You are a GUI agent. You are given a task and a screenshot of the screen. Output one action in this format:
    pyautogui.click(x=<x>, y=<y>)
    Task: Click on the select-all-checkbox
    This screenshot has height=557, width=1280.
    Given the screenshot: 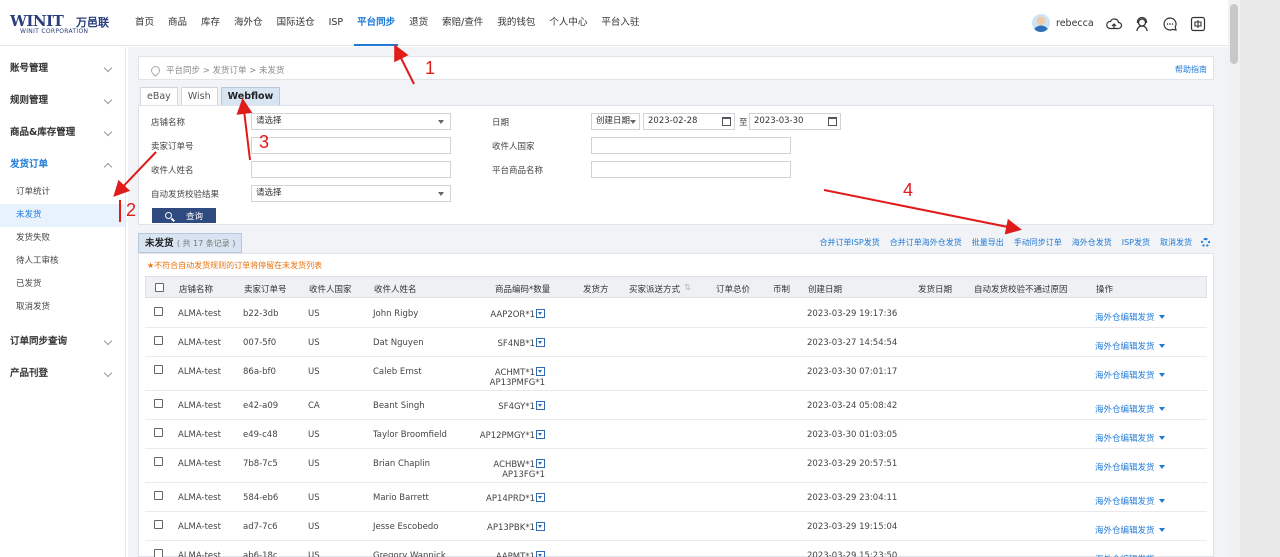 What is the action you would take?
    pyautogui.click(x=159, y=287)
    